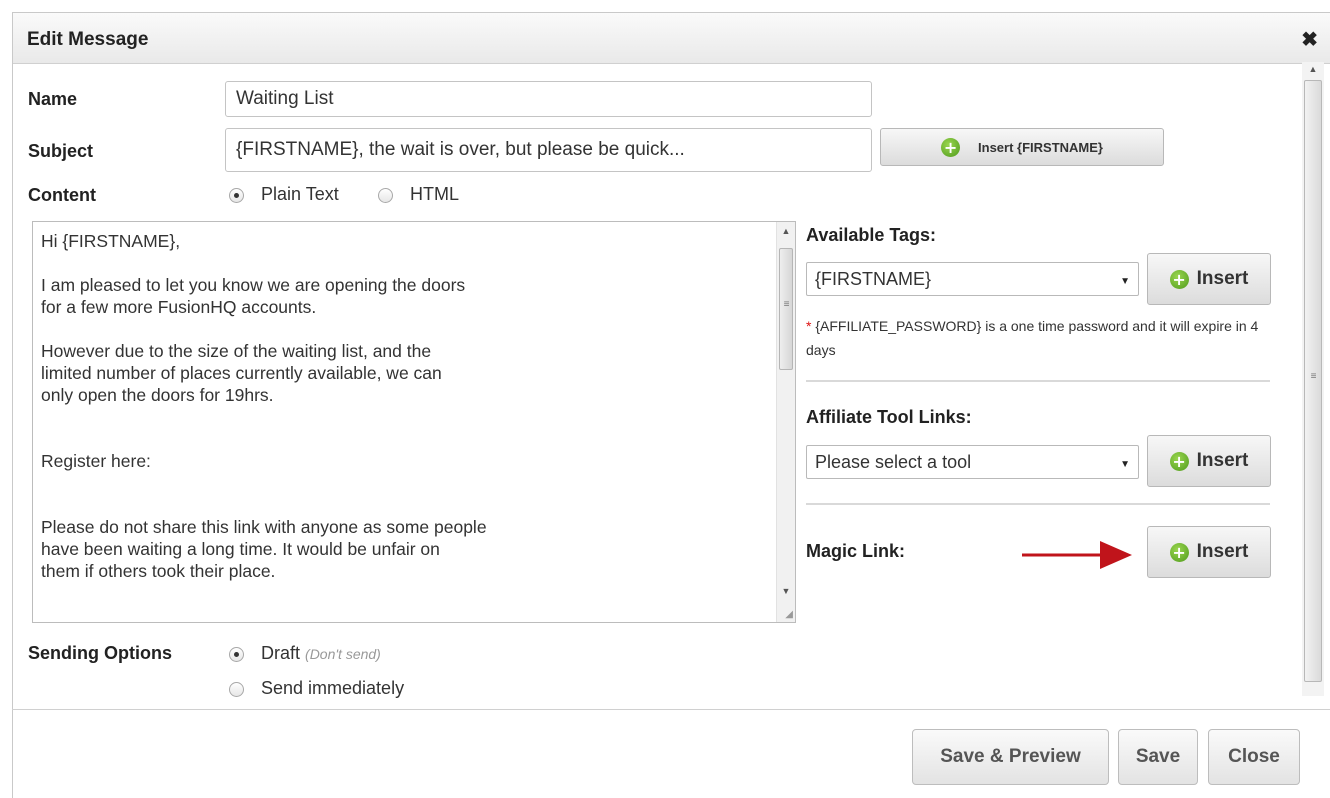 The image size is (1330, 798). What do you see at coordinates (873, 279) in the screenshot?
I see `tags-select-value: {FIRSTNAME}` at bounding box center [873, 279].